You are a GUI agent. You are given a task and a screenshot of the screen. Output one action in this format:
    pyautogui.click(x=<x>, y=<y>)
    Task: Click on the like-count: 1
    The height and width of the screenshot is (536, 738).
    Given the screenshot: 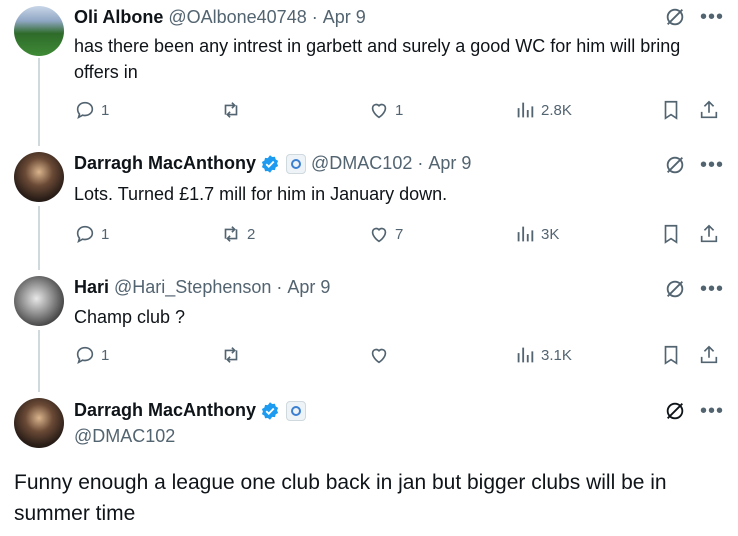 What is the action you would take?
    pyautogui.click(x=399, y=110)
    